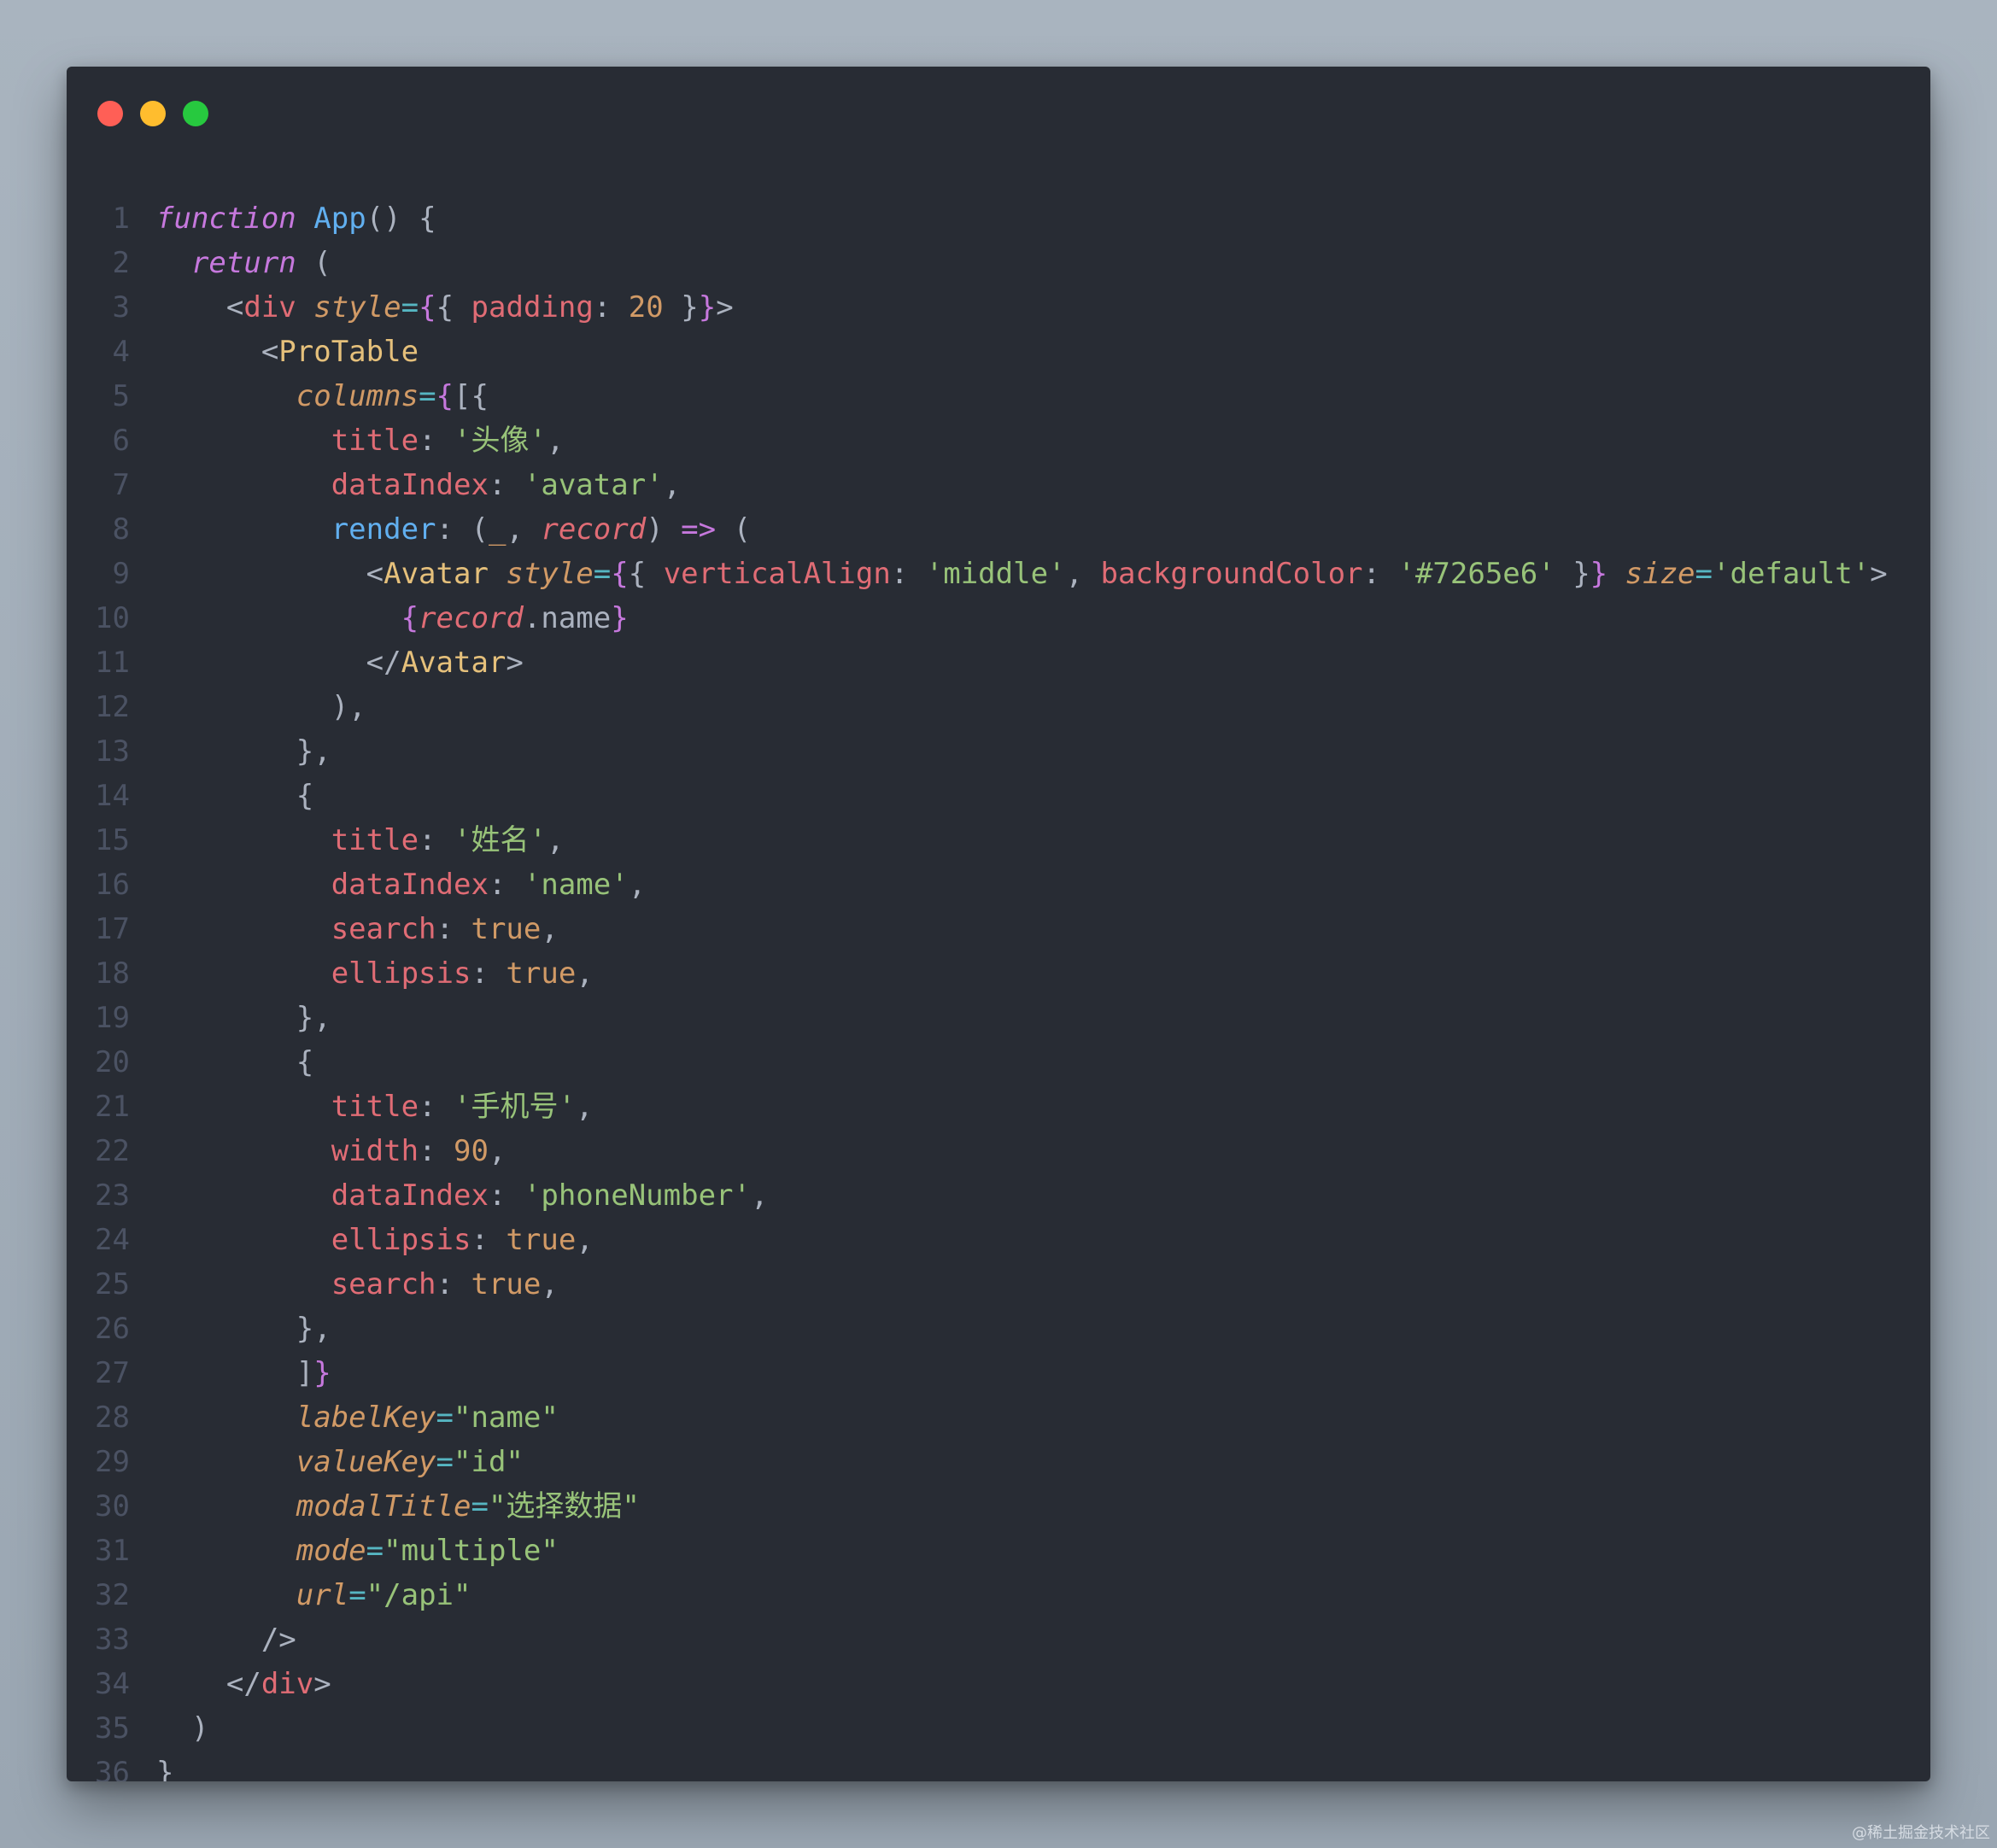 The height and width of the screenshot is (1848, 1997). Describe the element at coordinates (366, 1418) in the screenshot. I see `code-token: labelKey` at that location.